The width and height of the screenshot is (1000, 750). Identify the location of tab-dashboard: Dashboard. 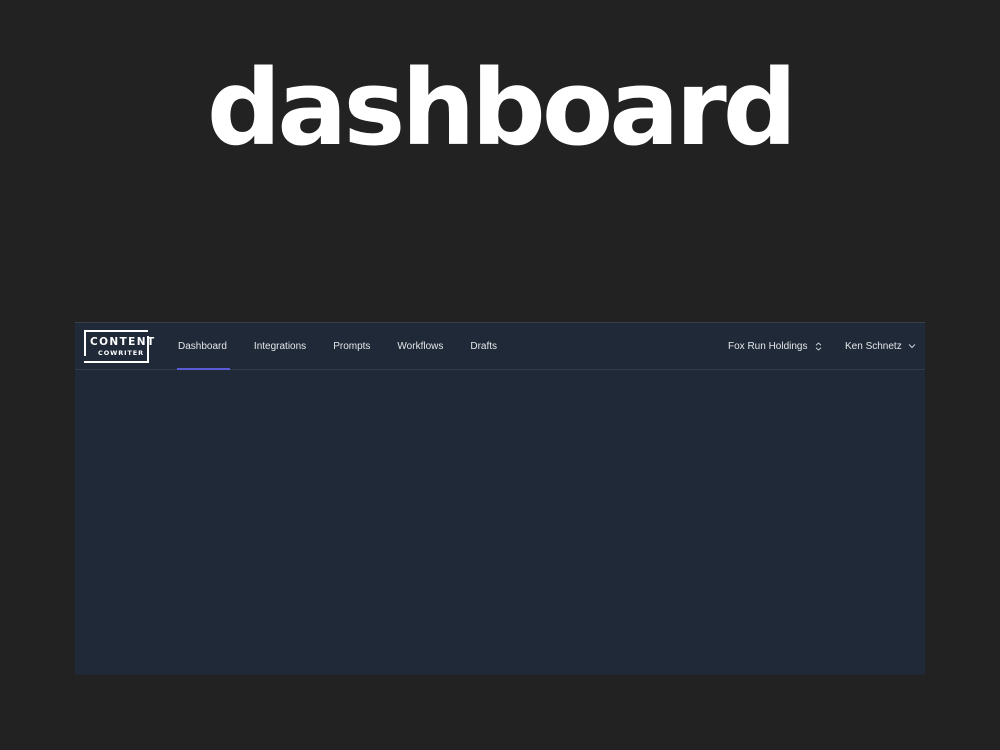
(202, 346).